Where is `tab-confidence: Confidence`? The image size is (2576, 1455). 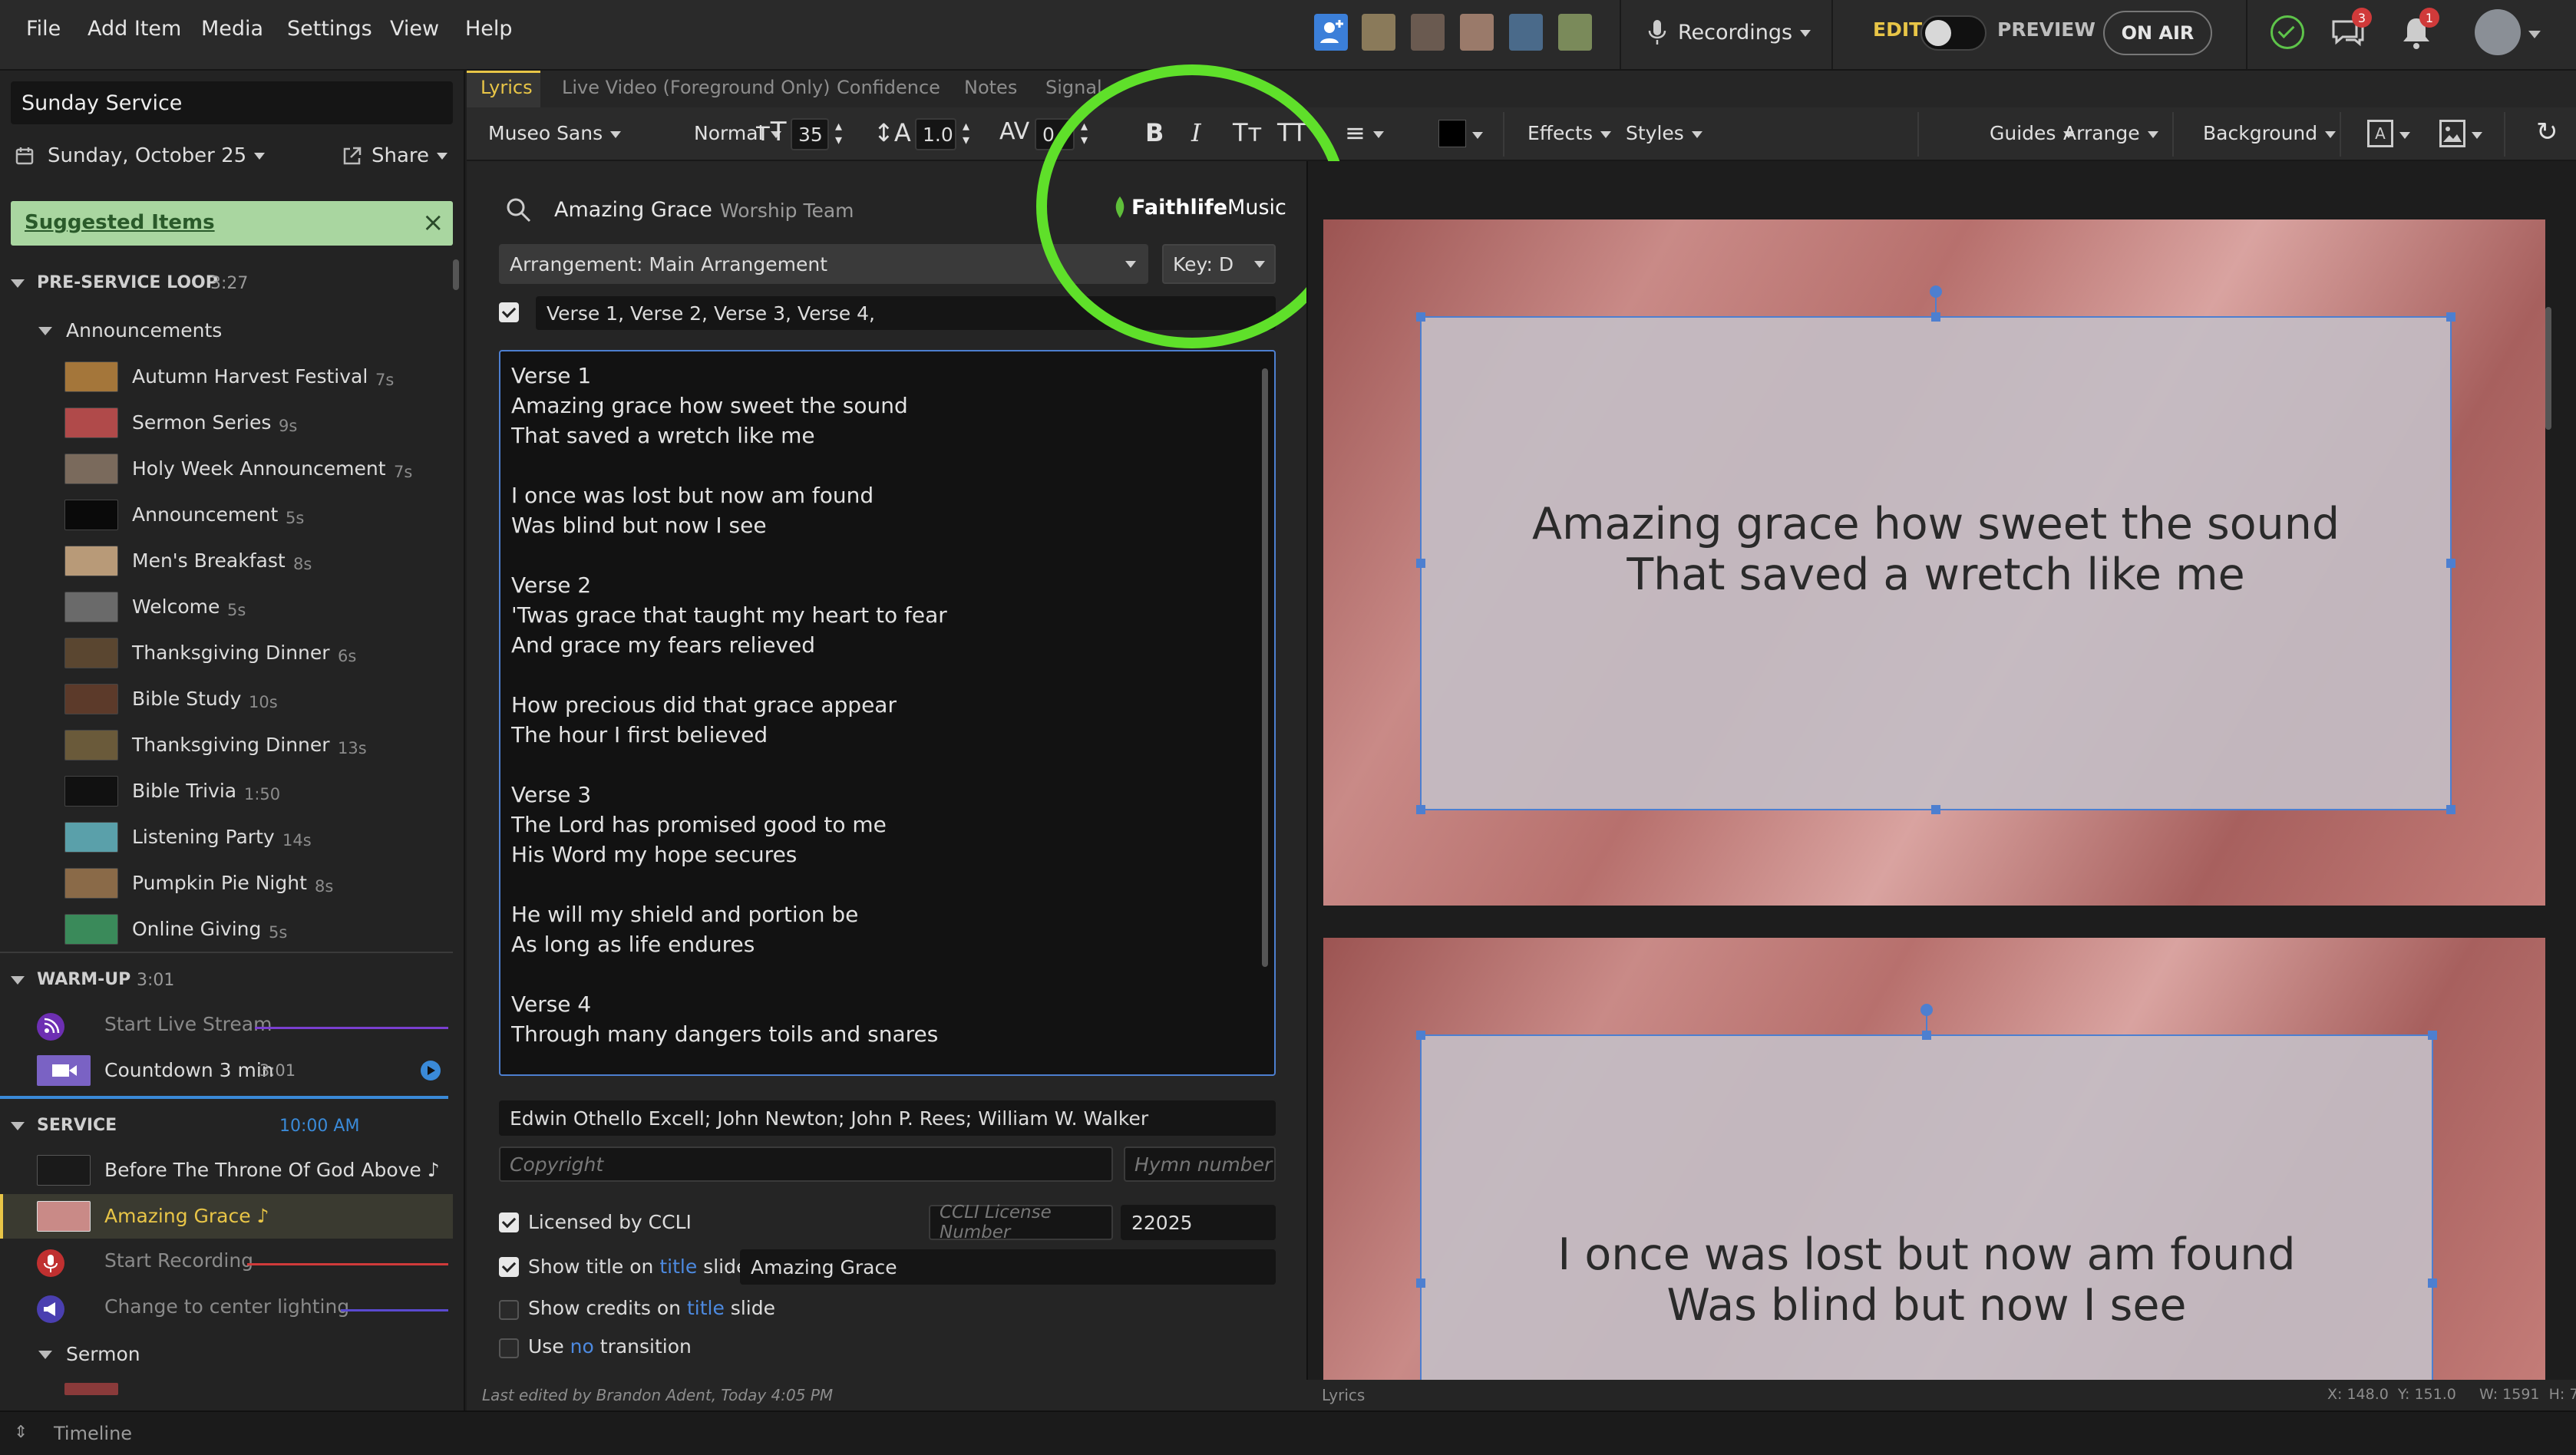
tab-confidence: Confidence is located at coordinates (888, 87).